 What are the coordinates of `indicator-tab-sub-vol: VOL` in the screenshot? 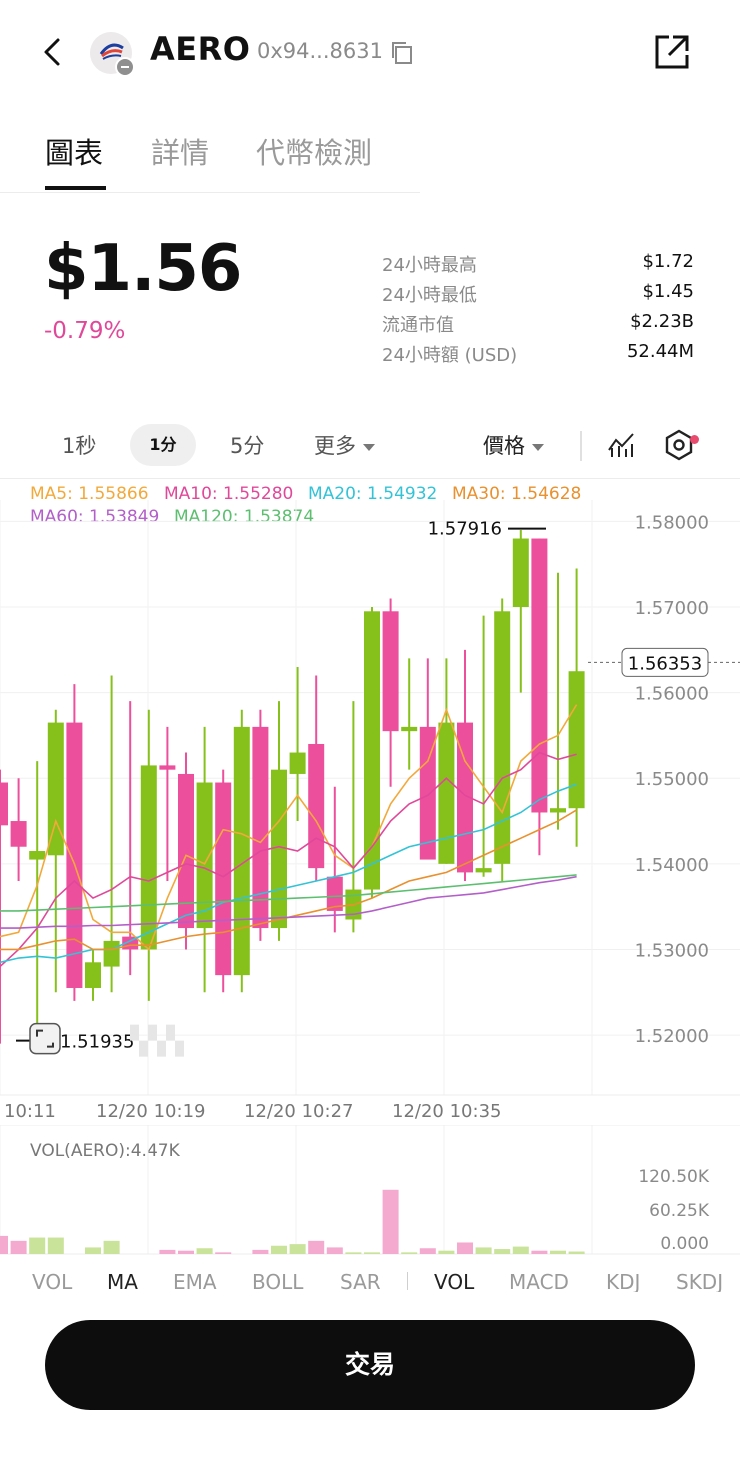 It's located at (454, 1281).